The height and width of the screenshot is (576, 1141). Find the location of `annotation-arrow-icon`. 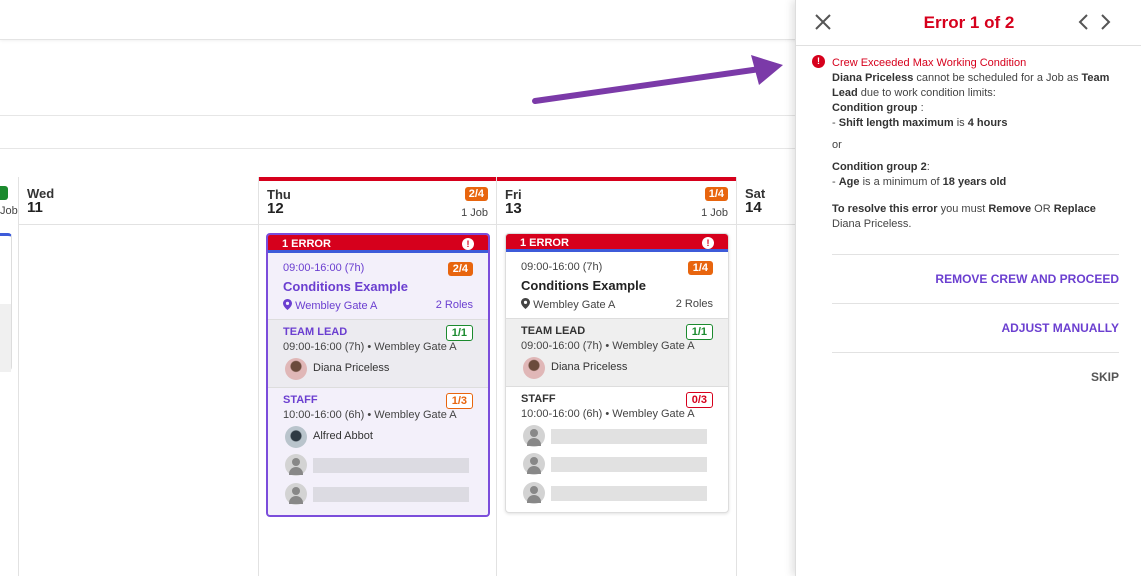

annotation-arrow-icon is located at coordinates (657, 79).